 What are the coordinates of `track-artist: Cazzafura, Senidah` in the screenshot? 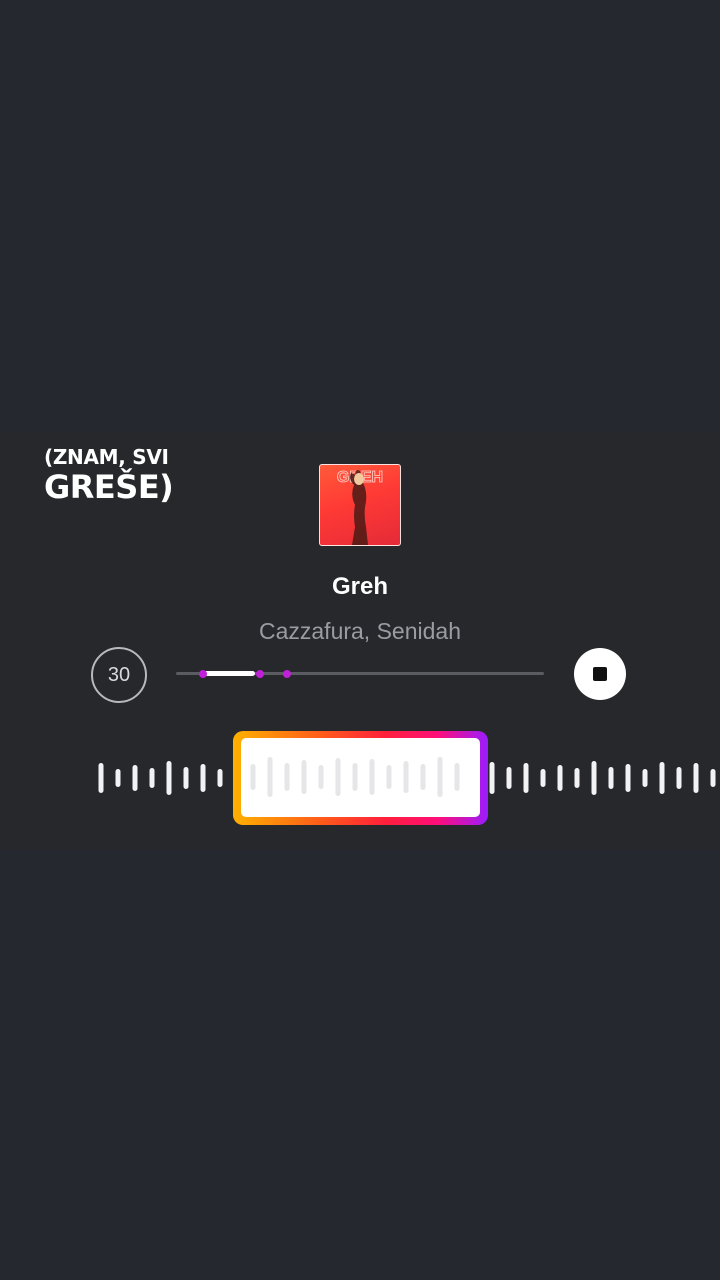 It's located at (359, 631).